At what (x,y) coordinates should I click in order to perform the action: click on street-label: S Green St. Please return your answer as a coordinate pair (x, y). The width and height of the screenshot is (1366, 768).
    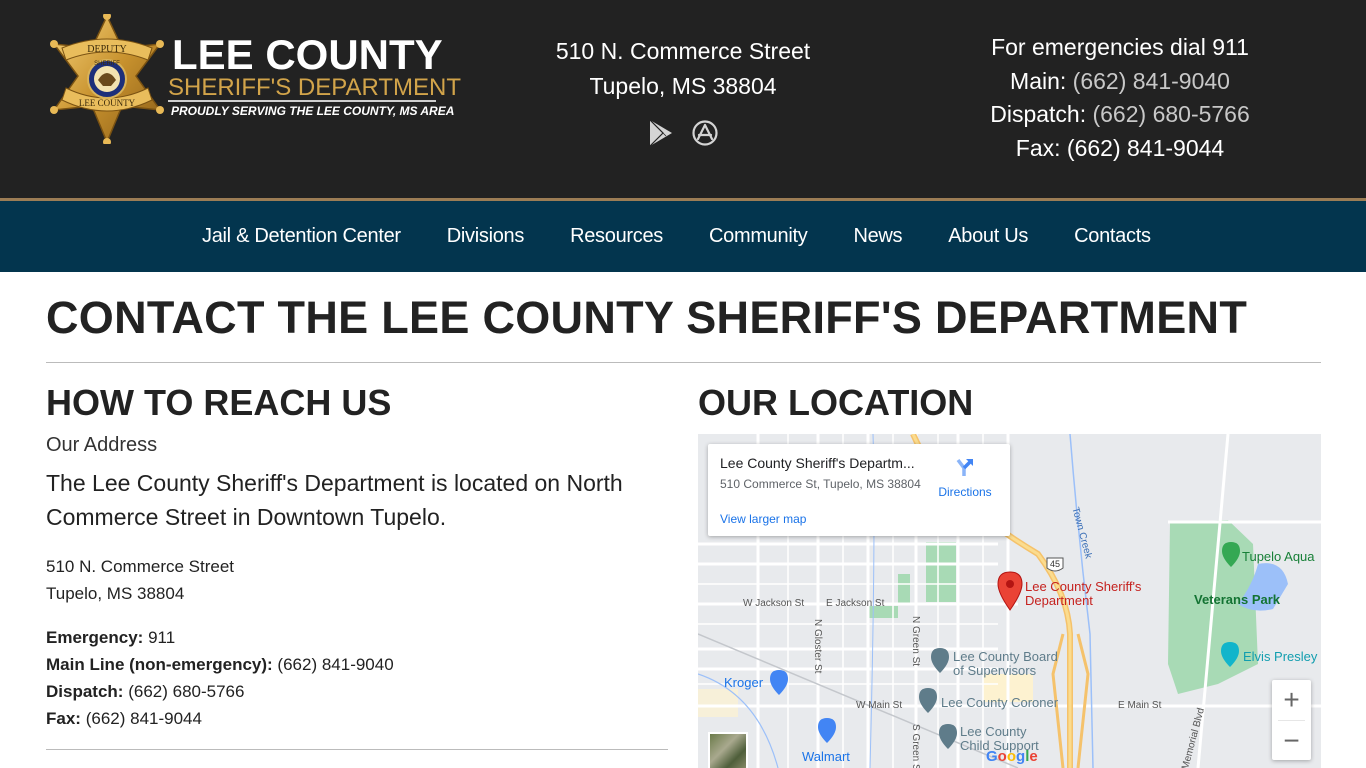
    Looking at the image, I should click on (915, 746).